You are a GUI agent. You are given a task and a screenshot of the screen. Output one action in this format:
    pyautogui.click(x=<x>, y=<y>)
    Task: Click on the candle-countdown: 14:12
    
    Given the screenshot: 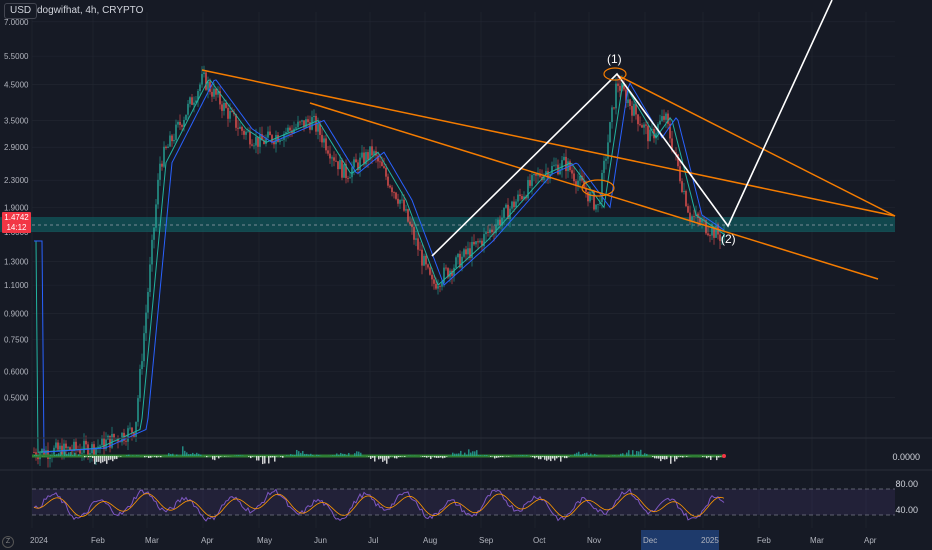 What is the action you would take?
    pyautogui.click(x=16, y=227)
    